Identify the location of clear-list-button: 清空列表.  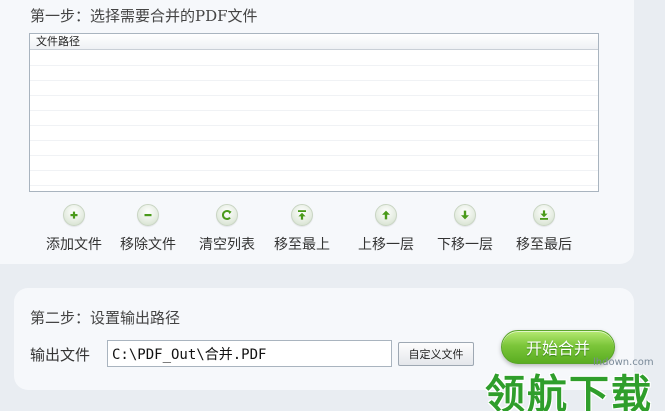
(227, 229).